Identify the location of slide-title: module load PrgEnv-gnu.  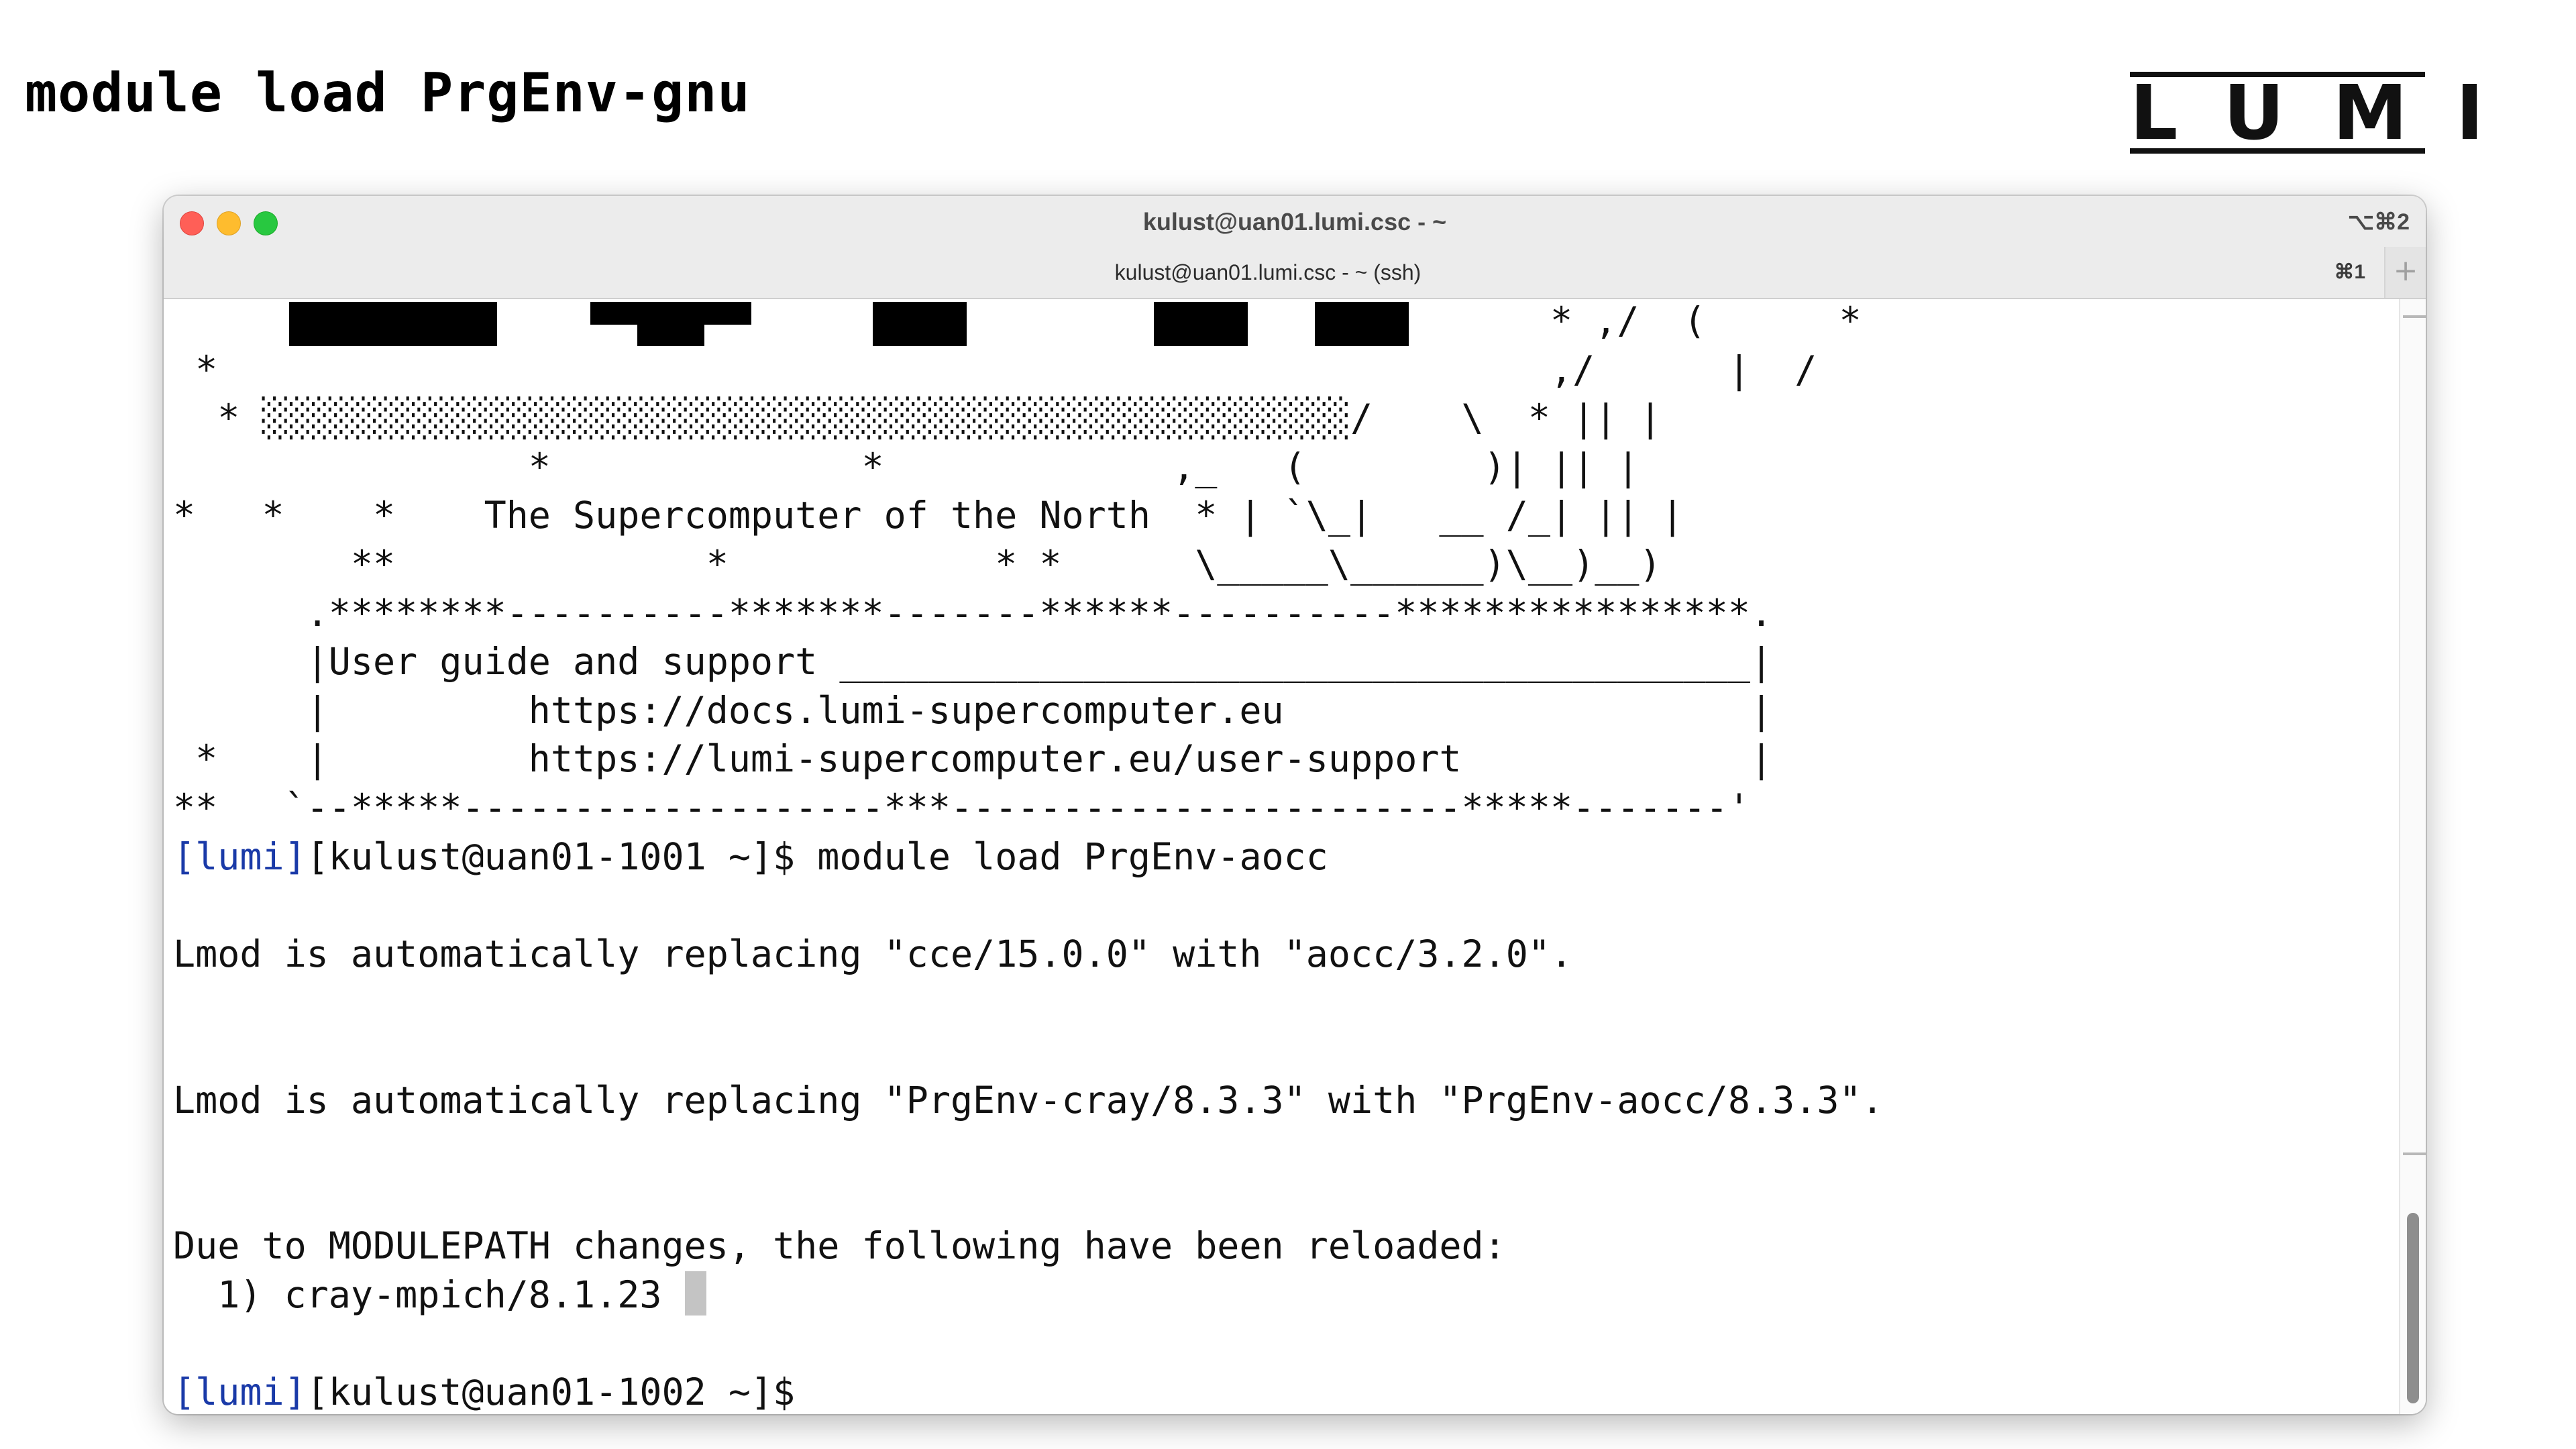
(388, 93).